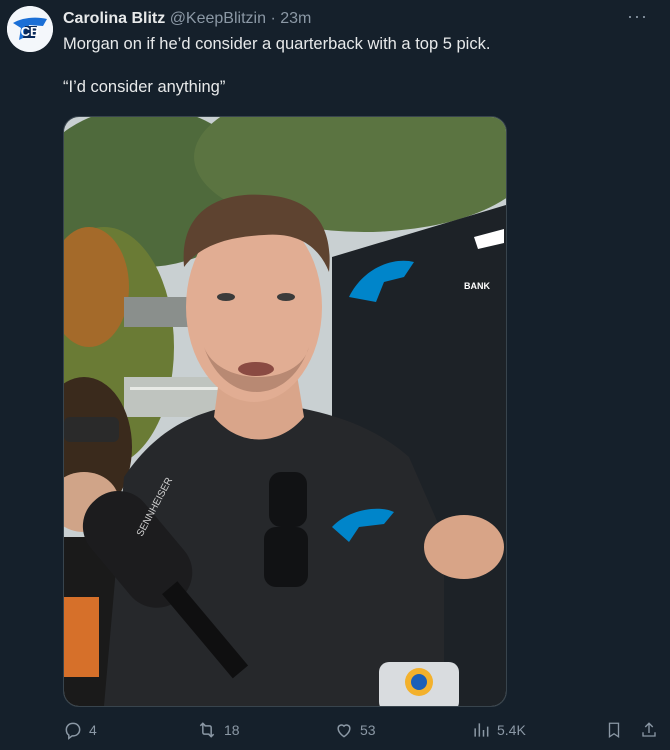  Describe the element at coordinates (355, 730) in the screenshot. I see `like-button: 53` at that location.